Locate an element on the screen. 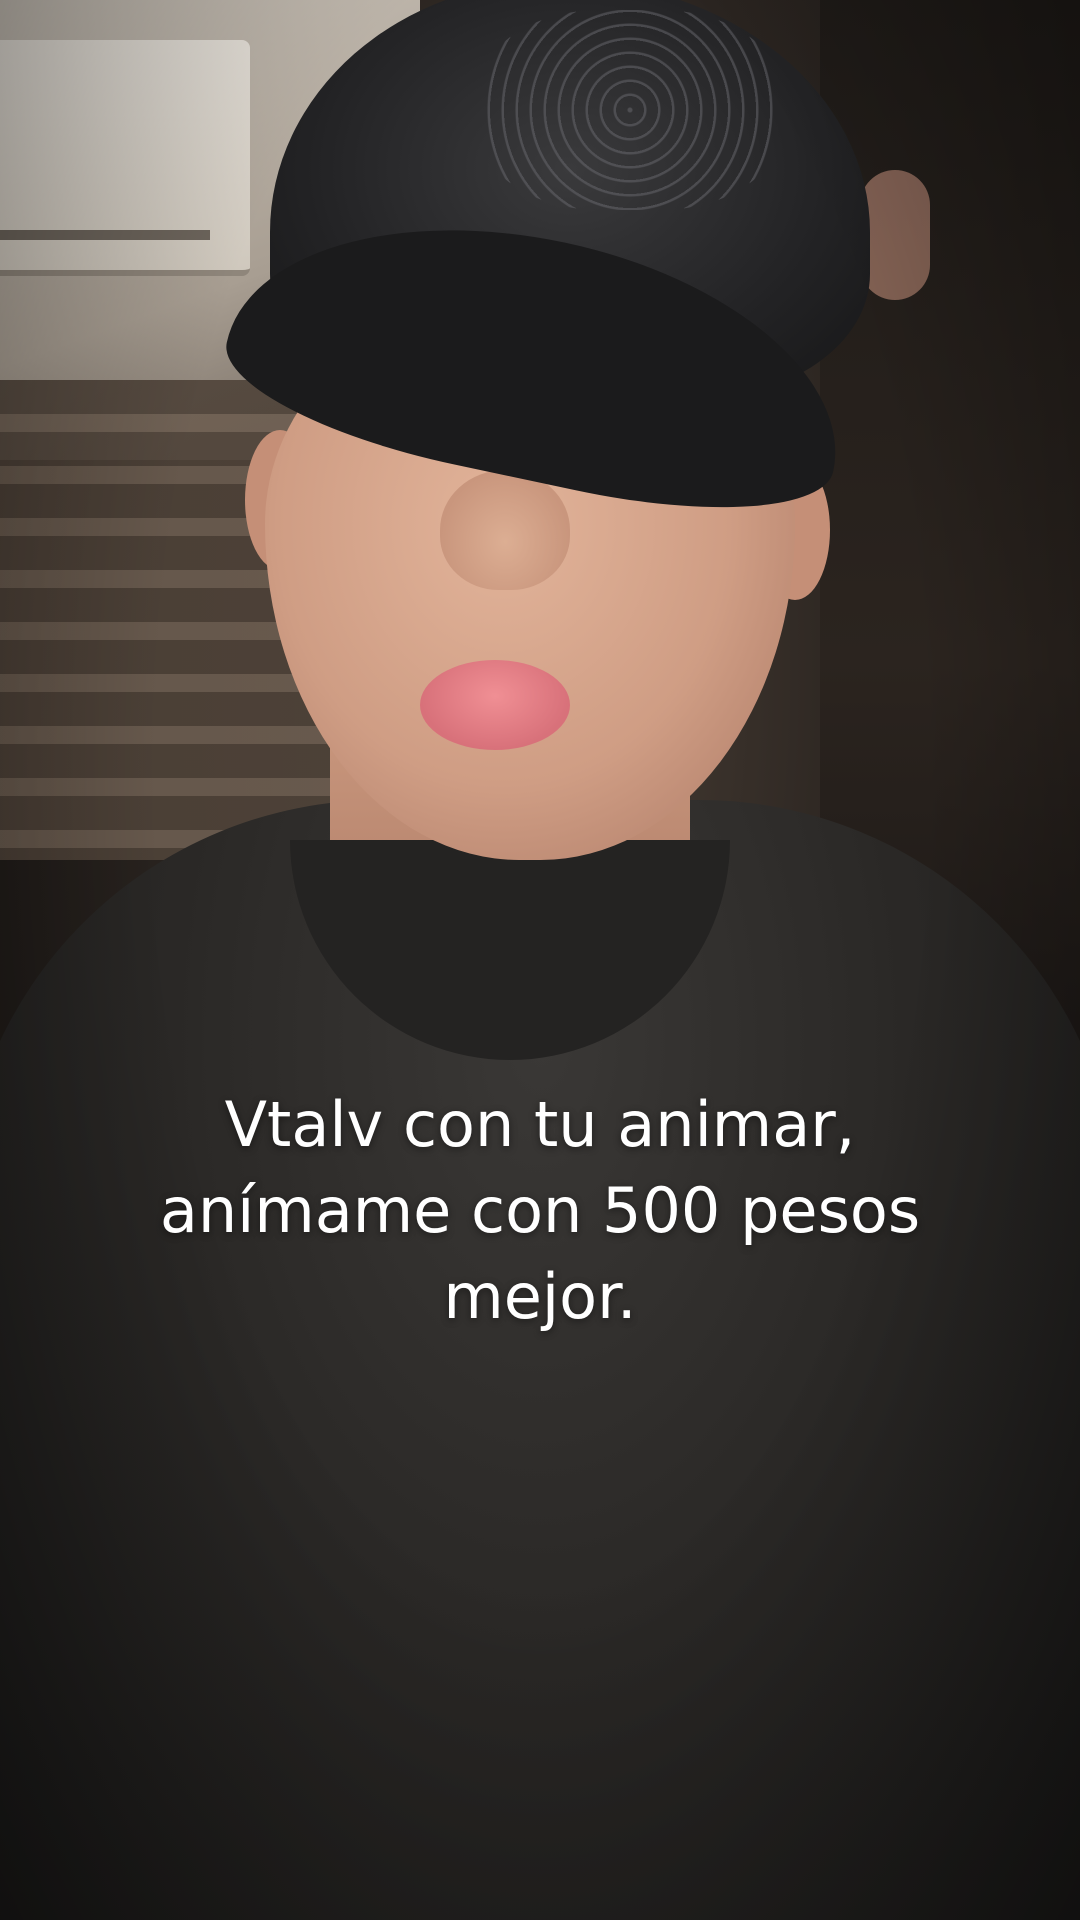 The image size is (1080, 1920). caption-line-3: mejor. is located at coordinates (540, 1296).